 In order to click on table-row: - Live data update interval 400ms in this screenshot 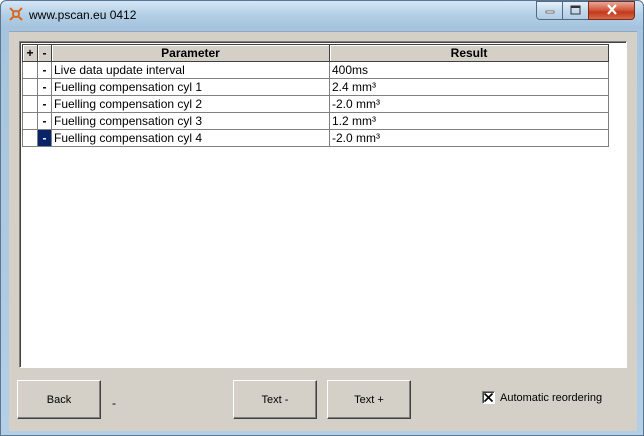, I will do `click(315, 70)`.